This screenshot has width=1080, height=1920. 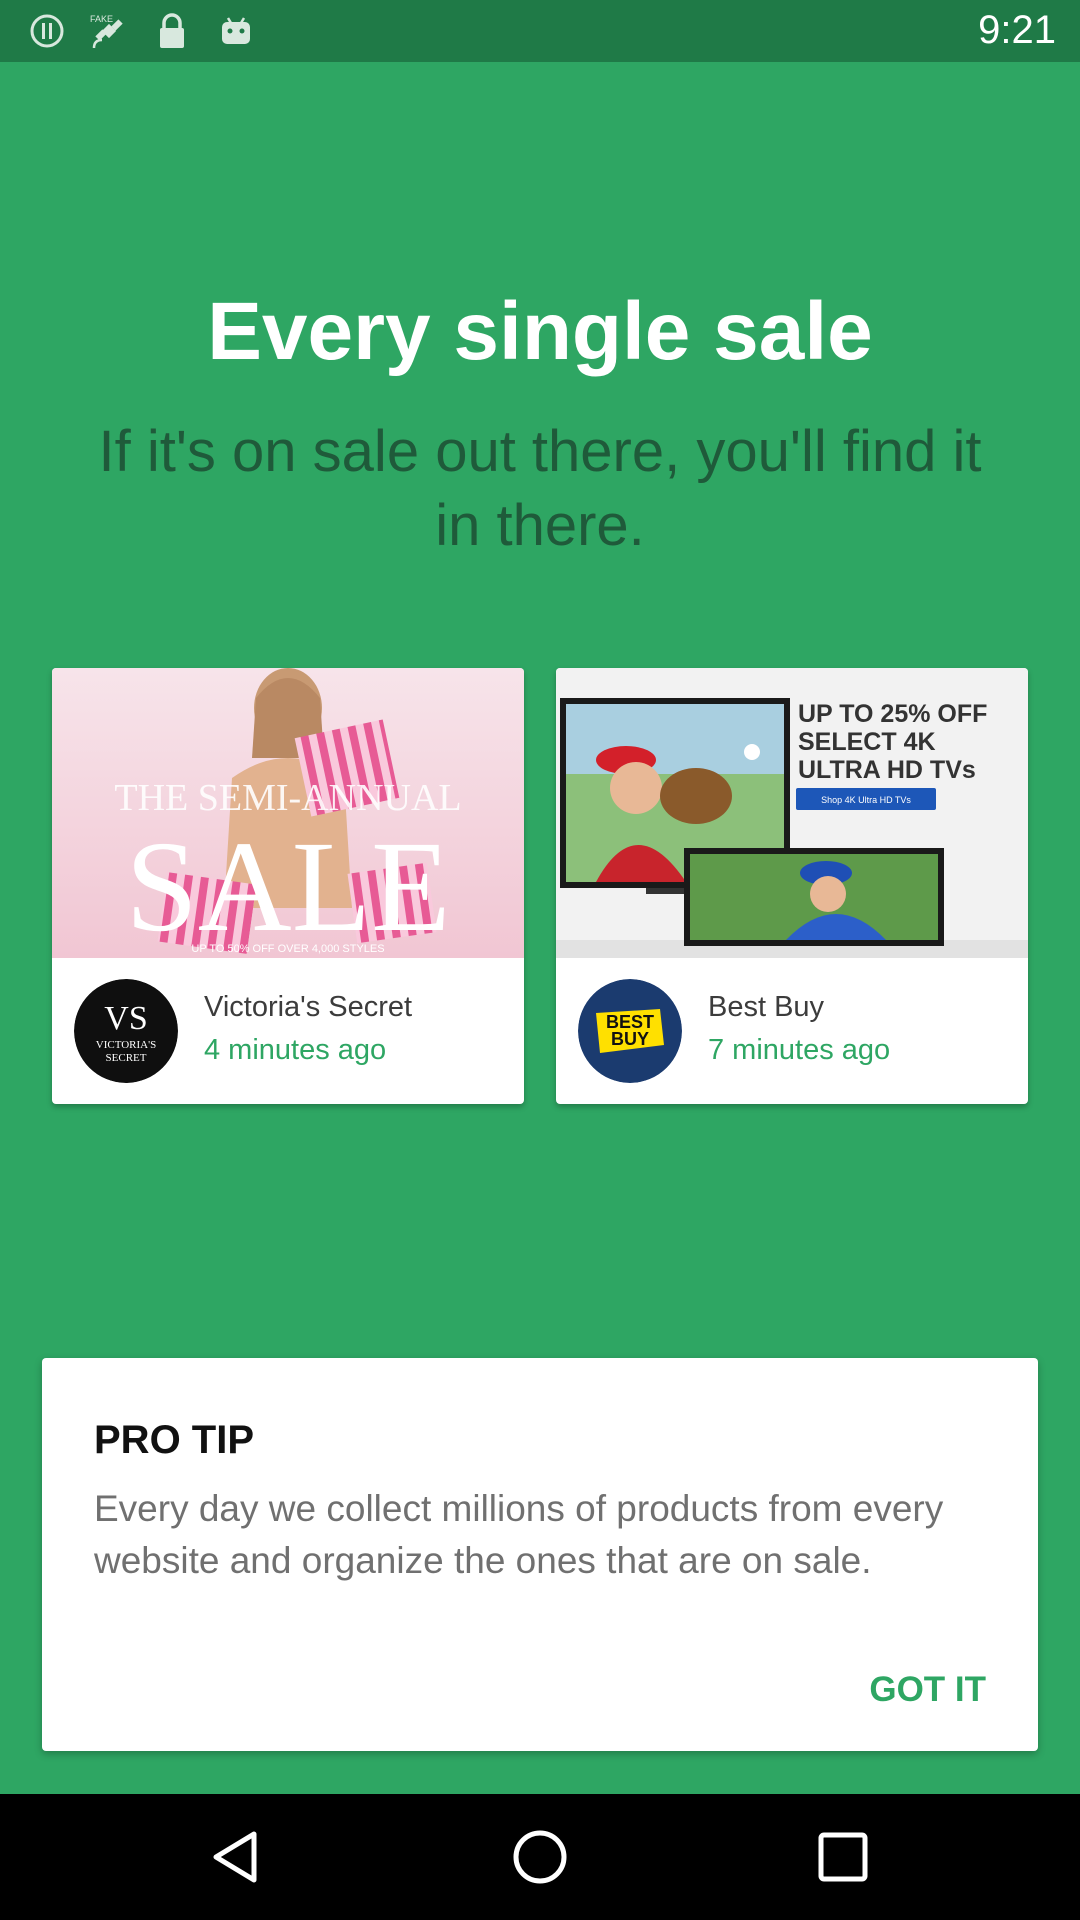 I want to click on status-clock: 9:21, so click(x=1017, y=30).